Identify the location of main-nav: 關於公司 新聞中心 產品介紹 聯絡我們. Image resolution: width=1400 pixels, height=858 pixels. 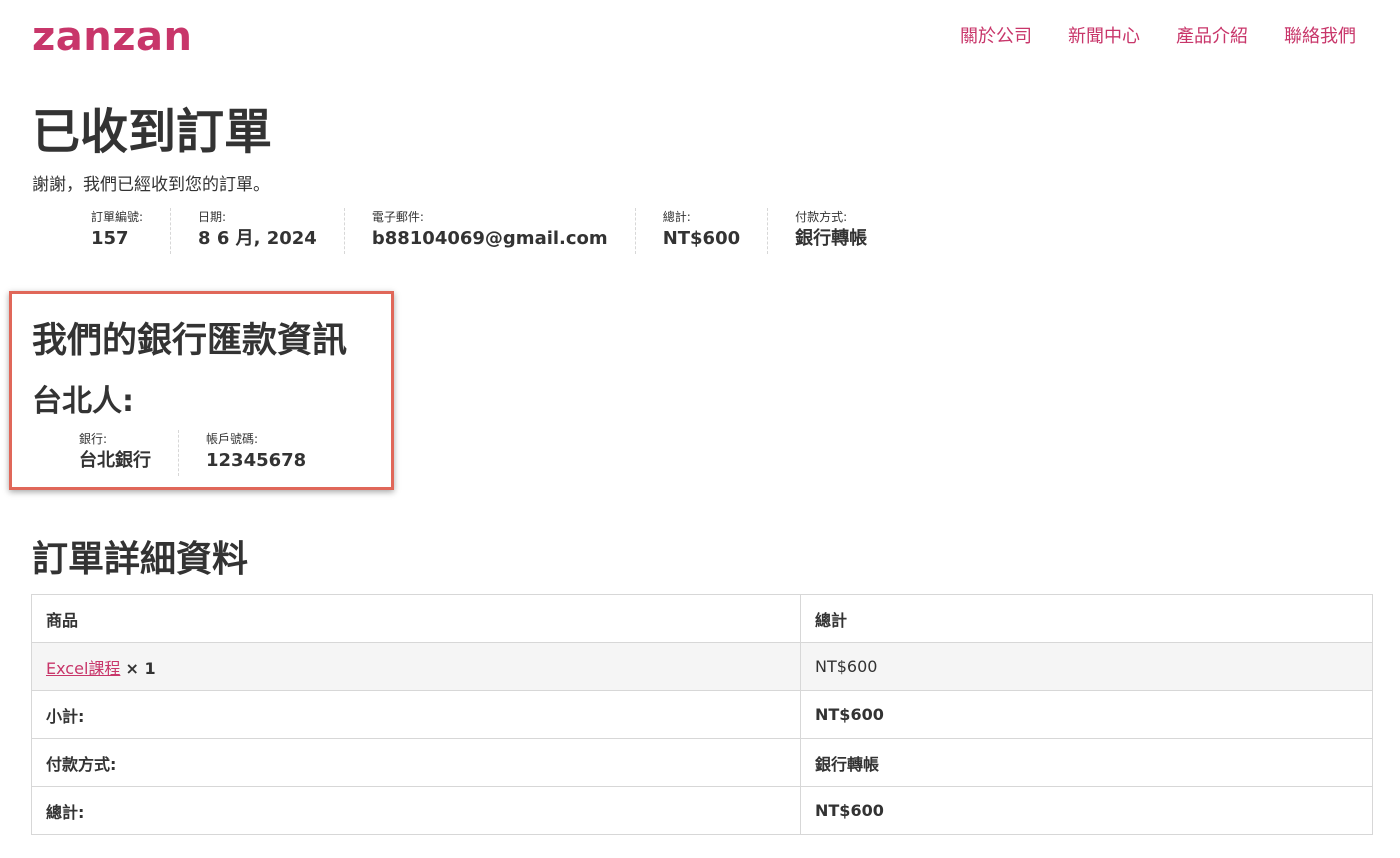
(1158, 35).